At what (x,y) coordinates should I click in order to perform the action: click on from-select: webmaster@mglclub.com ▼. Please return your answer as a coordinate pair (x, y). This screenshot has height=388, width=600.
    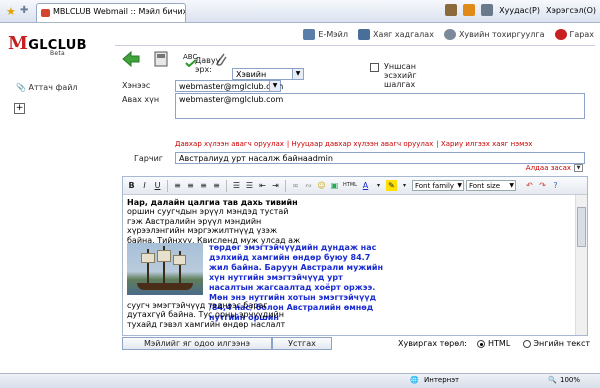
    Looking at the image, I should click on (229, 86).